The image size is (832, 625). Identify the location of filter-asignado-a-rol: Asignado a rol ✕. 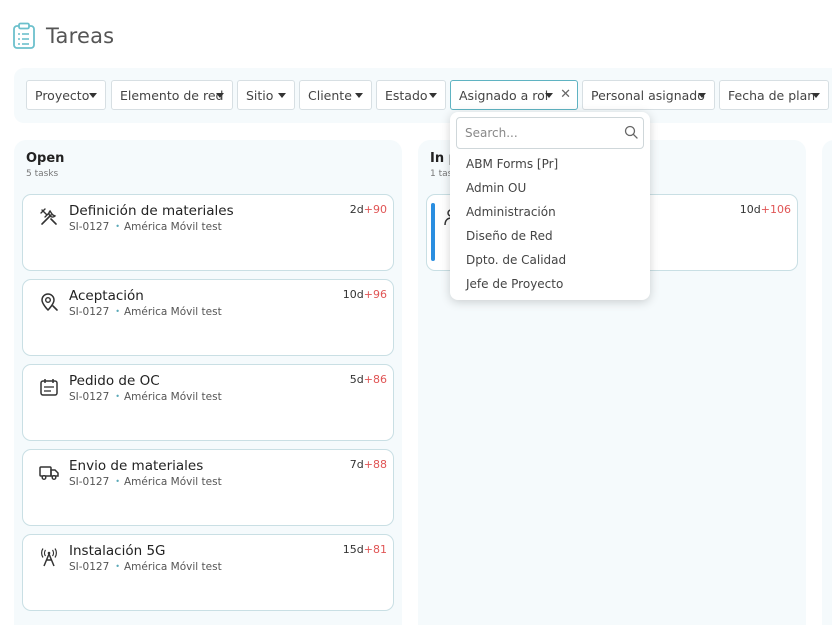
(514, 95).